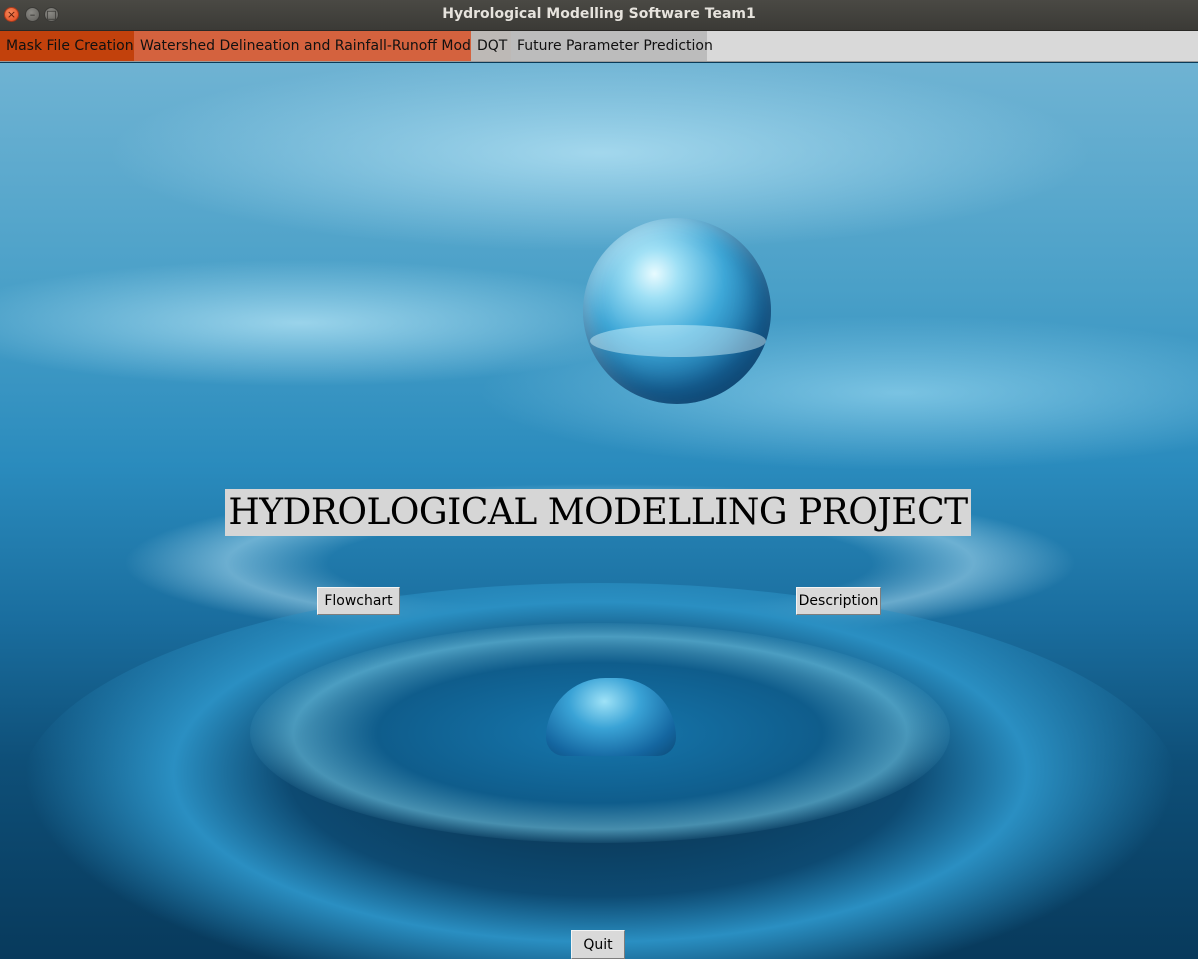  Describe the element at coordinates (678, 341) in the screenshot. I see `droplet-reflection` at that location.